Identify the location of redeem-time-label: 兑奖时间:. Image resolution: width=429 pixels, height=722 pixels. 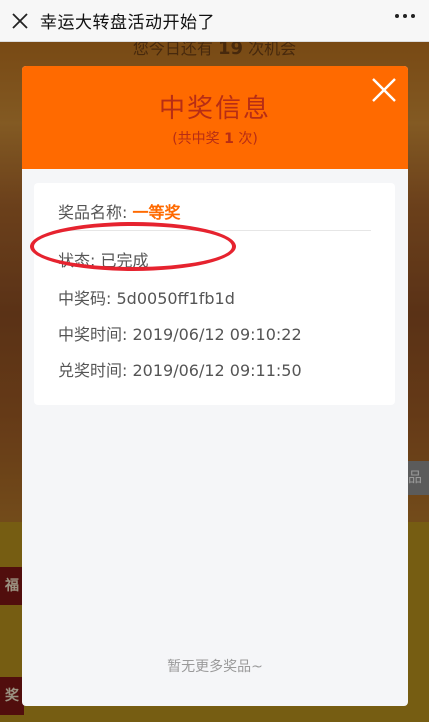
(93, 370).